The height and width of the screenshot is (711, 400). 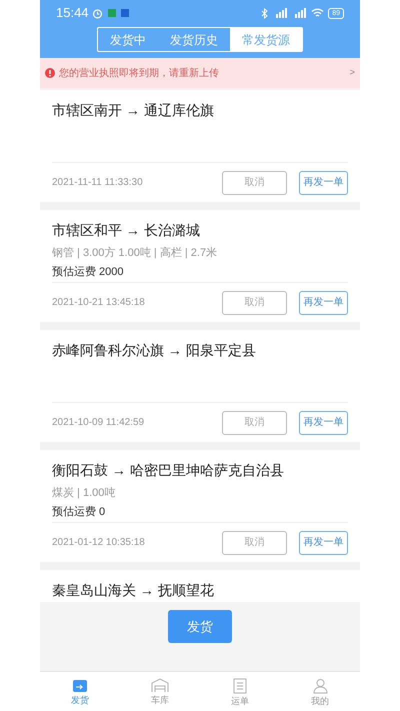 What do you see at coordinates (352, 73) in the screenshot?
I see `chevron-icon: >` at bounding box center [352, 73].